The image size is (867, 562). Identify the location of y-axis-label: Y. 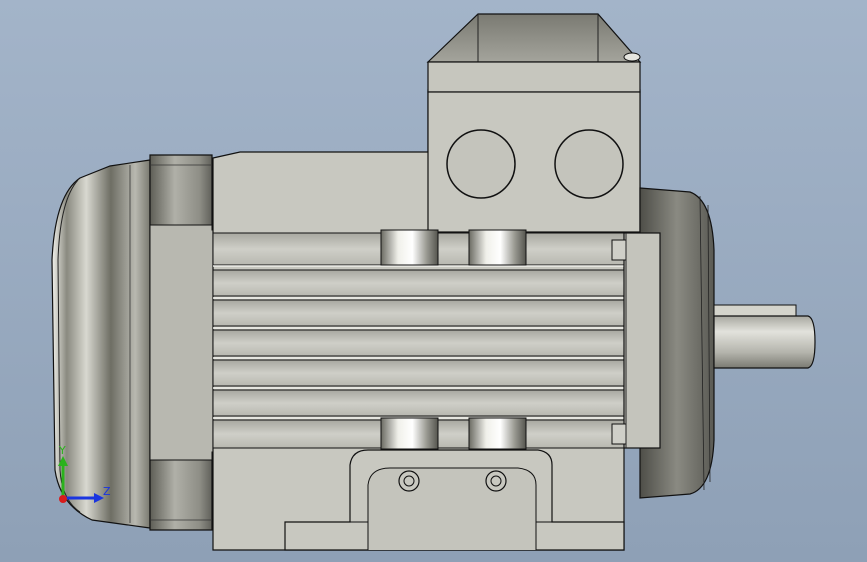
(62, 450).